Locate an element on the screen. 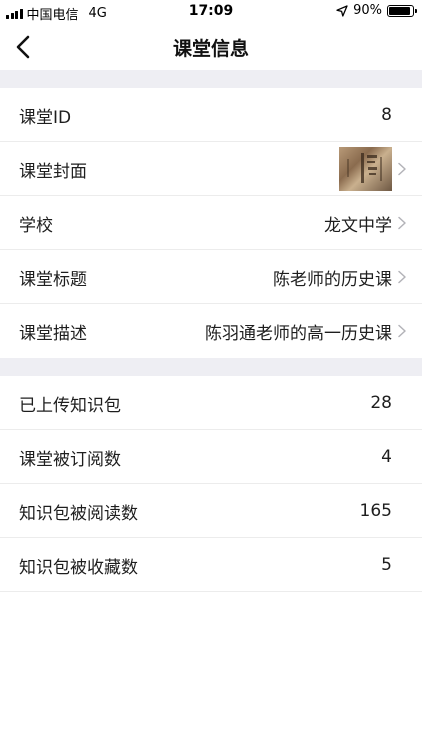 The width and height of the screenshot is (422, 750). row-label: 知识包被阅读数 is located at coordinates (78, 513).